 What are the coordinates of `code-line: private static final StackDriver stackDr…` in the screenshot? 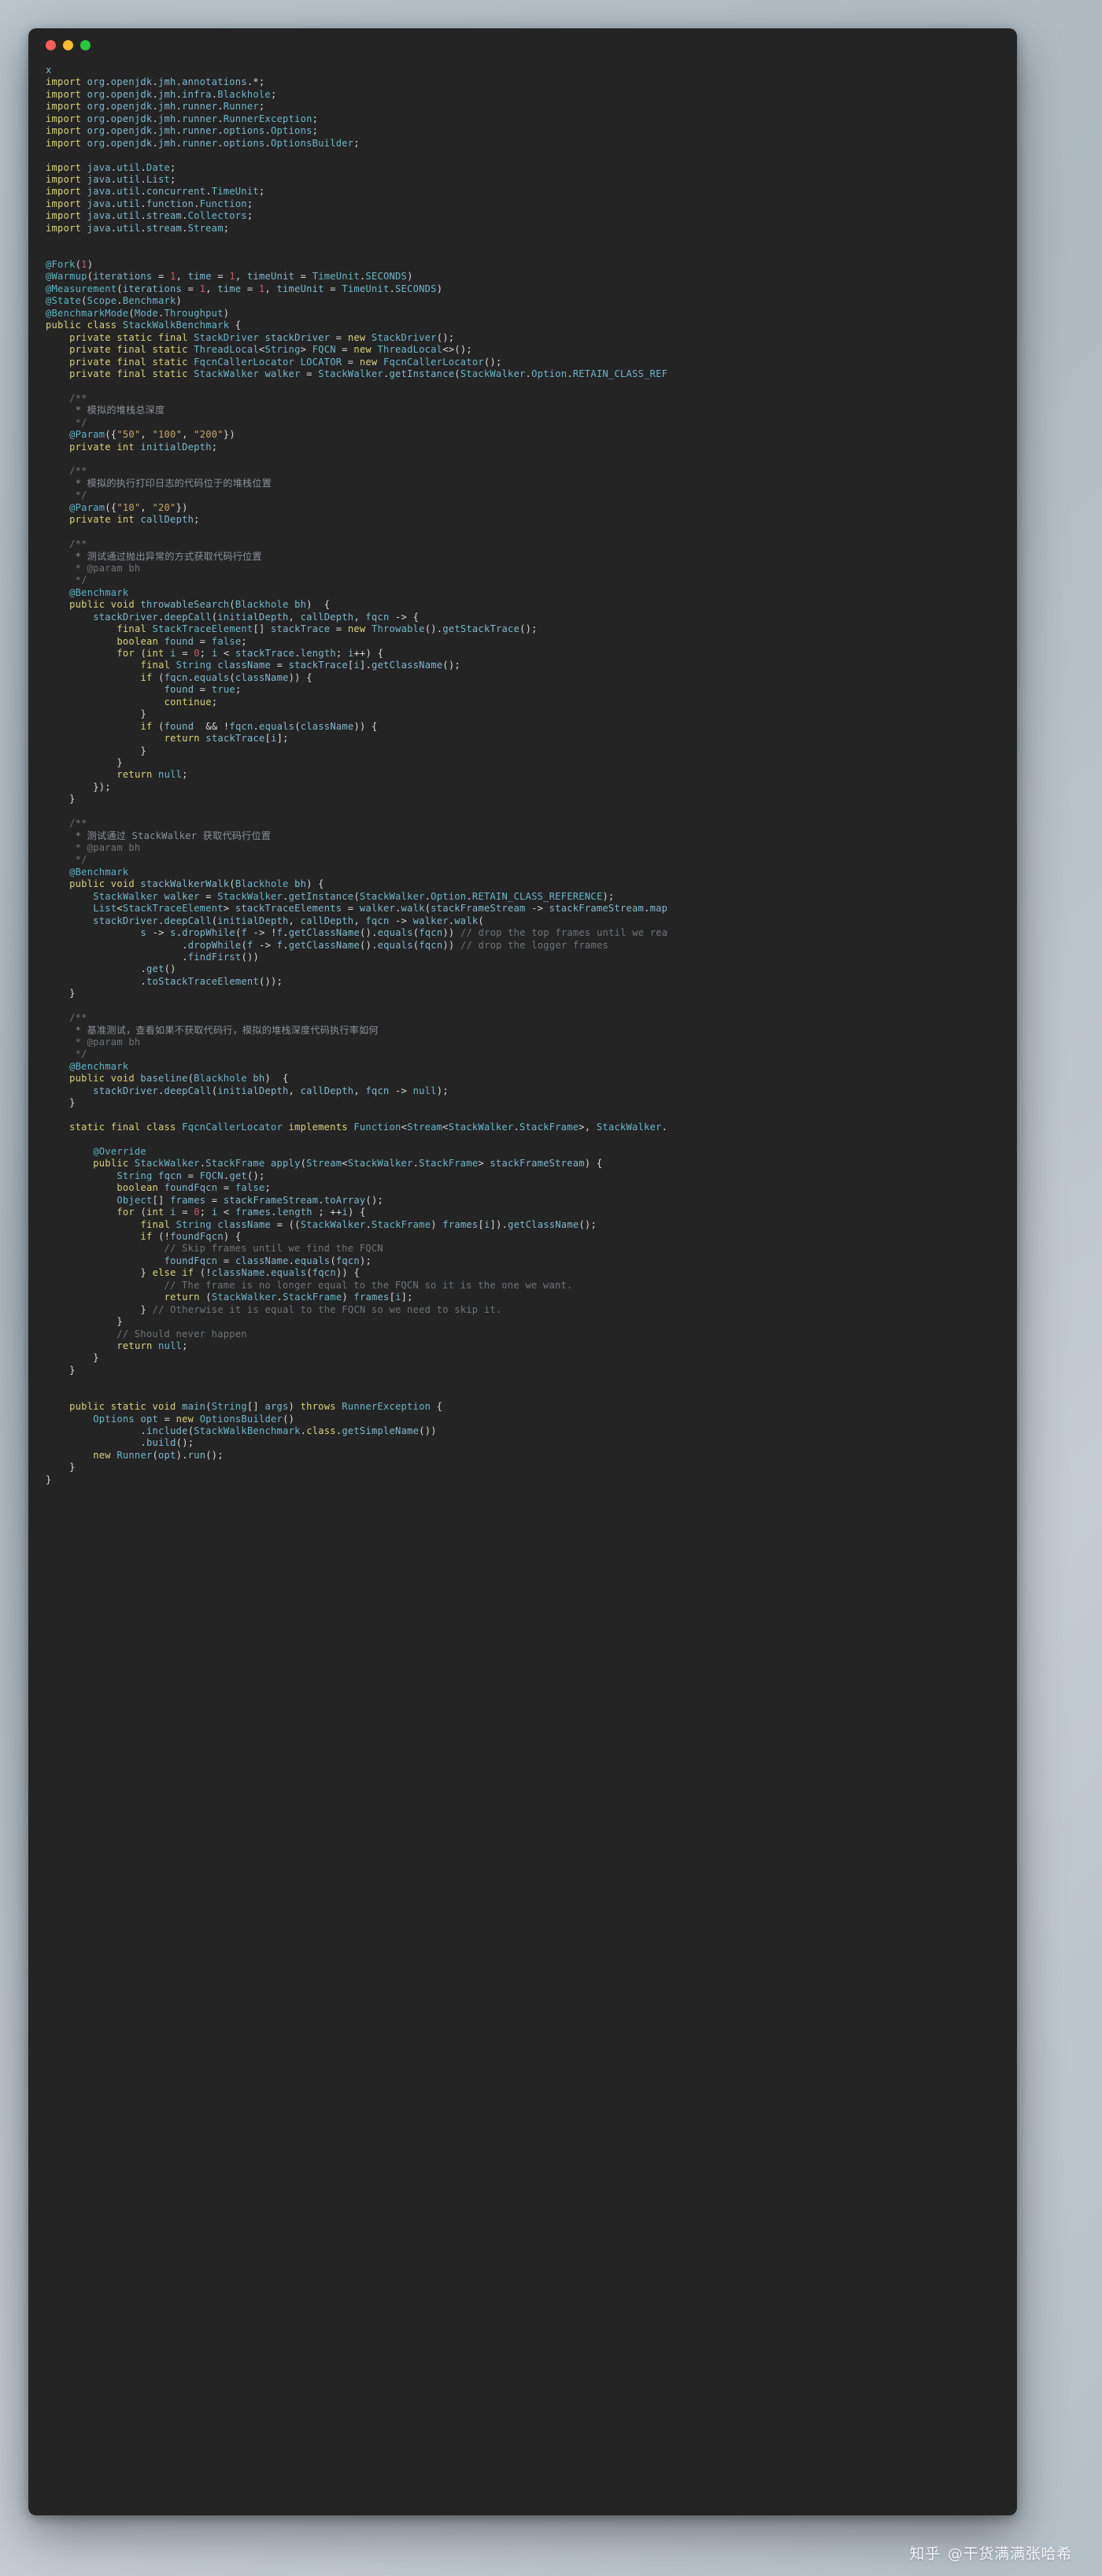 It's located at (262, 337).